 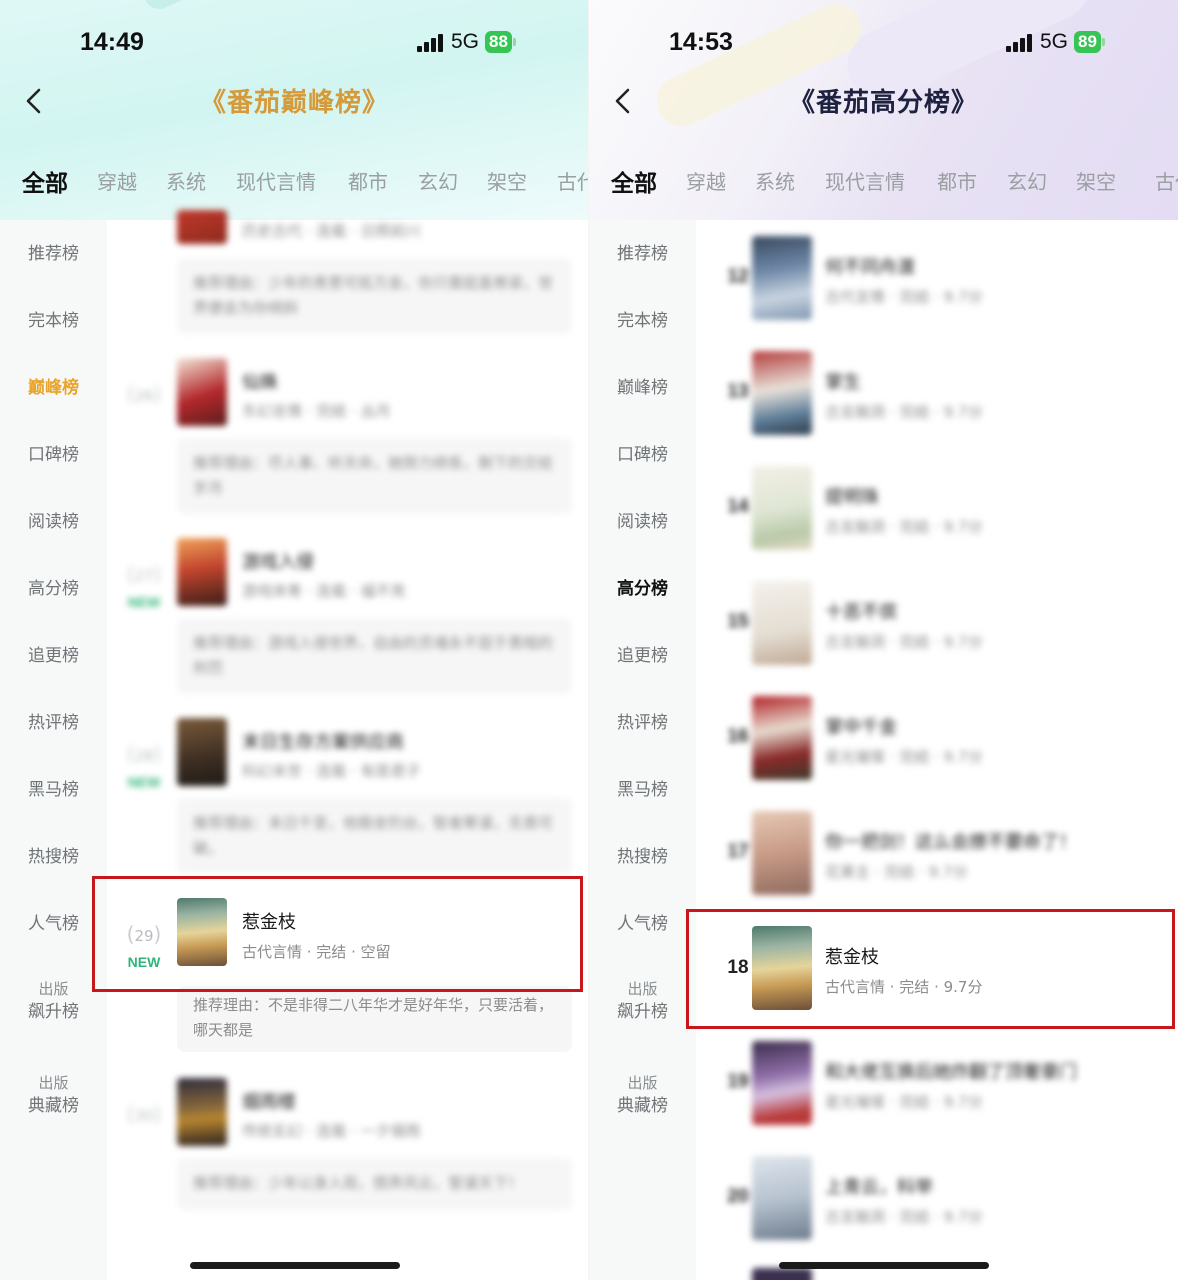 What do you see at coordinates (870, 267) in the screenshot?
I see `book-title: 何不同舟渡` at bounding box center [870, 267].